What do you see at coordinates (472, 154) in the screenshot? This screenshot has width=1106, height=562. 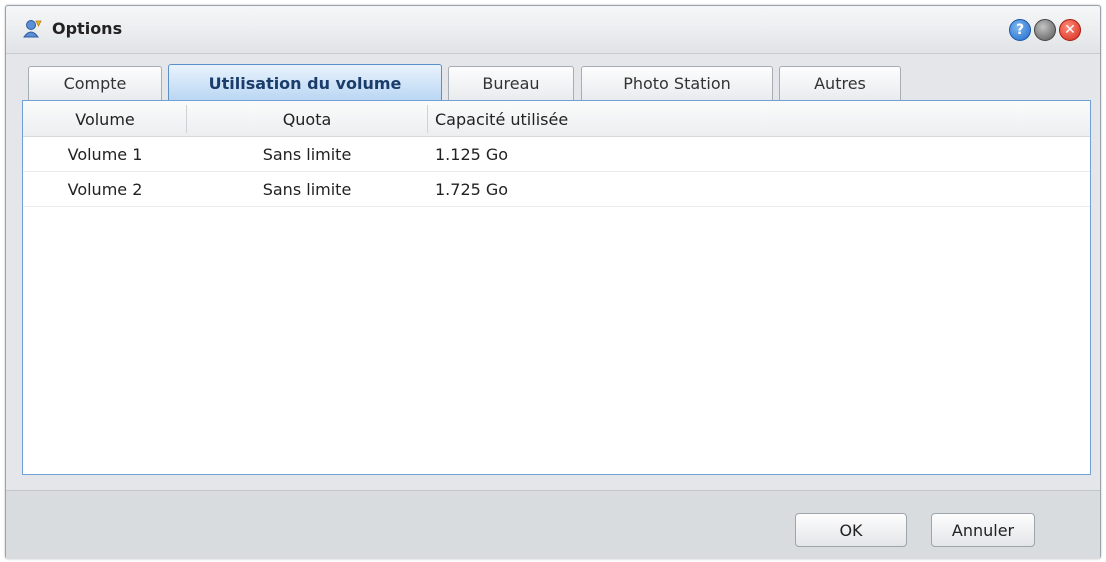 I see `cell-capacity: 1.125 Go` at bounding box center [472, 154].